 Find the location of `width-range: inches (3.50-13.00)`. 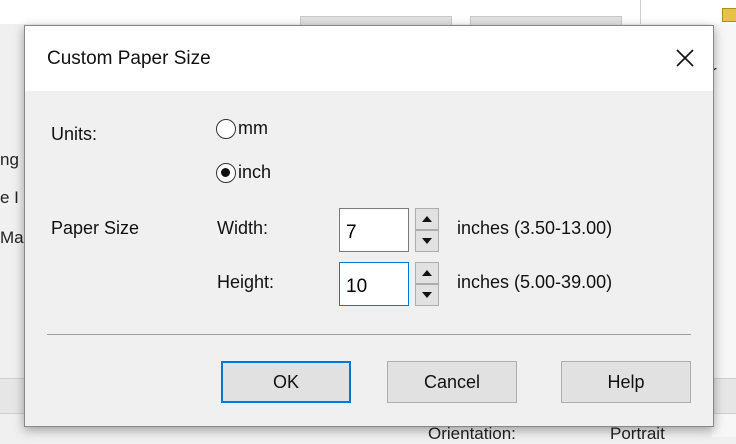

width-range: inches (3.50-13.00) is located at coordinates (535, 228).